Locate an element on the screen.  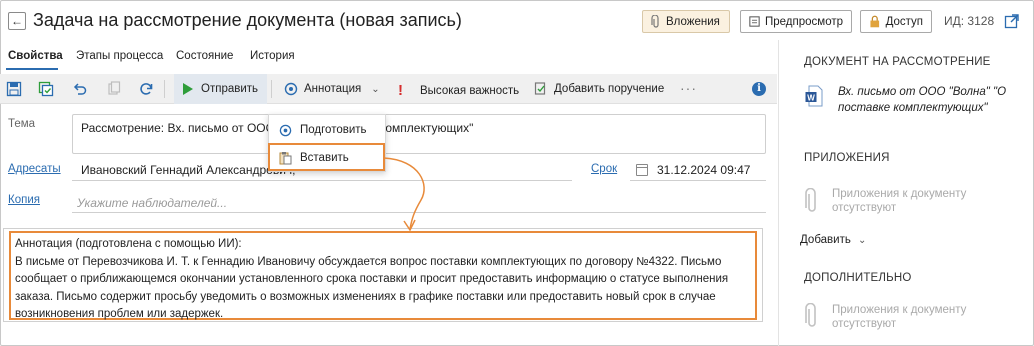
access-button: Доступ is located at coordinates (896, 21).